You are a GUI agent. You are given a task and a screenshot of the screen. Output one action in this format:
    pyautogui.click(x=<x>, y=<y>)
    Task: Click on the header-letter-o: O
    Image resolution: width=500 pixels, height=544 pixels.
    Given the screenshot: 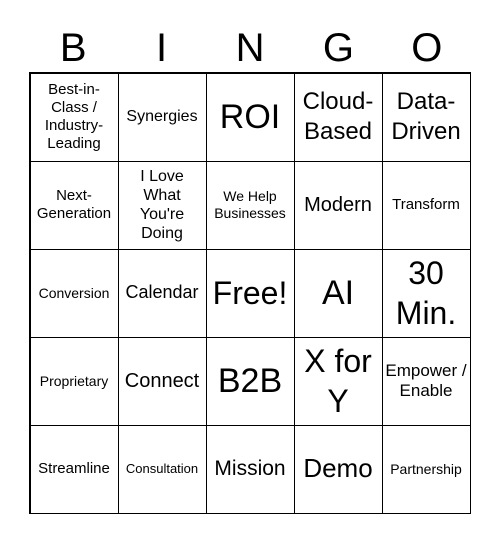 What is the action you would take?
    pyautogui.click(x=427, y=48)
    